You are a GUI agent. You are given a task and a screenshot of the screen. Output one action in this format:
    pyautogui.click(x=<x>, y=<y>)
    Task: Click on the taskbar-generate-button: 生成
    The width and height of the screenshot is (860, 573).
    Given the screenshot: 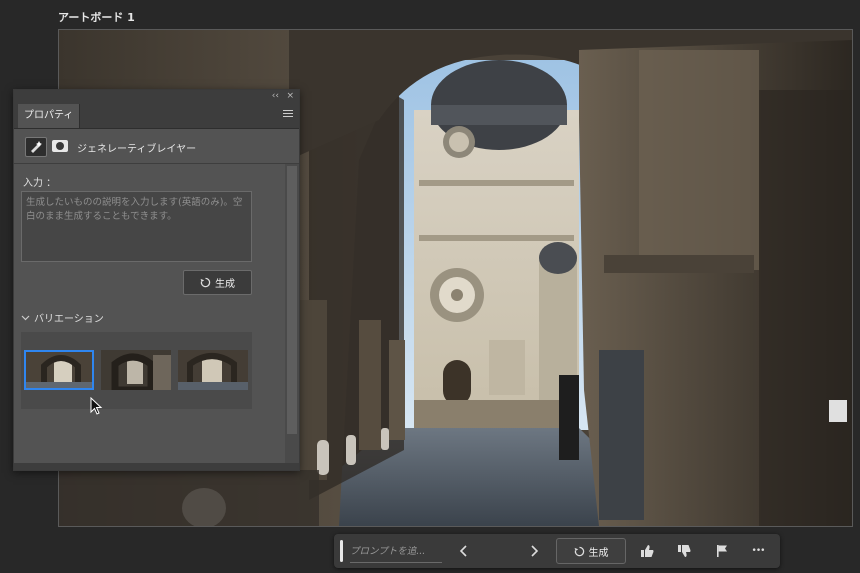 What is the action you would take?
    pyautogui.click(x=591, y=551)
    